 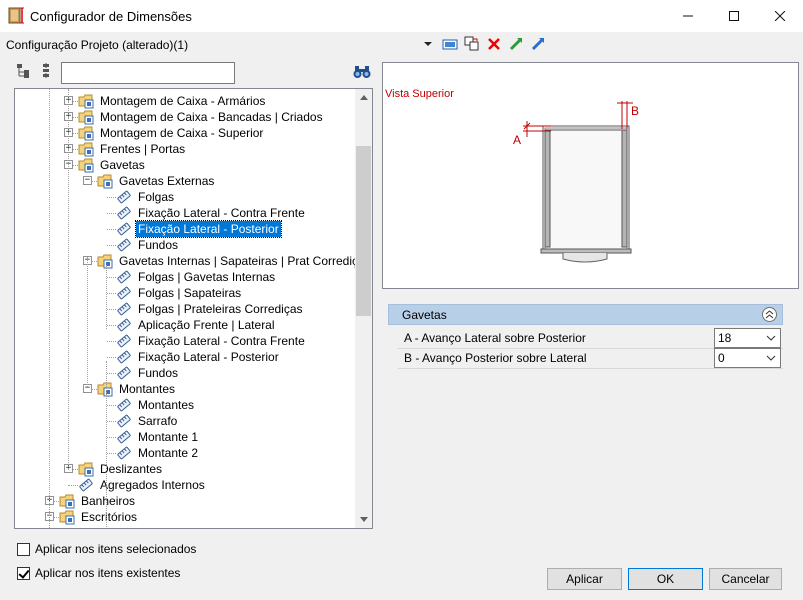 What do you see at coordinates (428, 44) in the screenshot?
I see `dropdown-arrow-icon` at bounding box center [428, 44].